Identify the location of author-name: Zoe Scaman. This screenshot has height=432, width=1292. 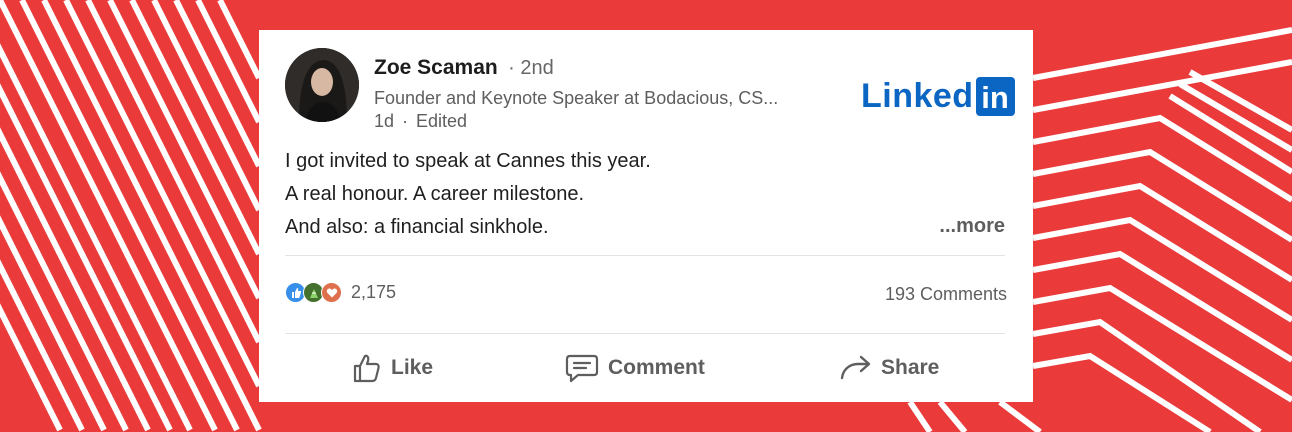
(436, 67).